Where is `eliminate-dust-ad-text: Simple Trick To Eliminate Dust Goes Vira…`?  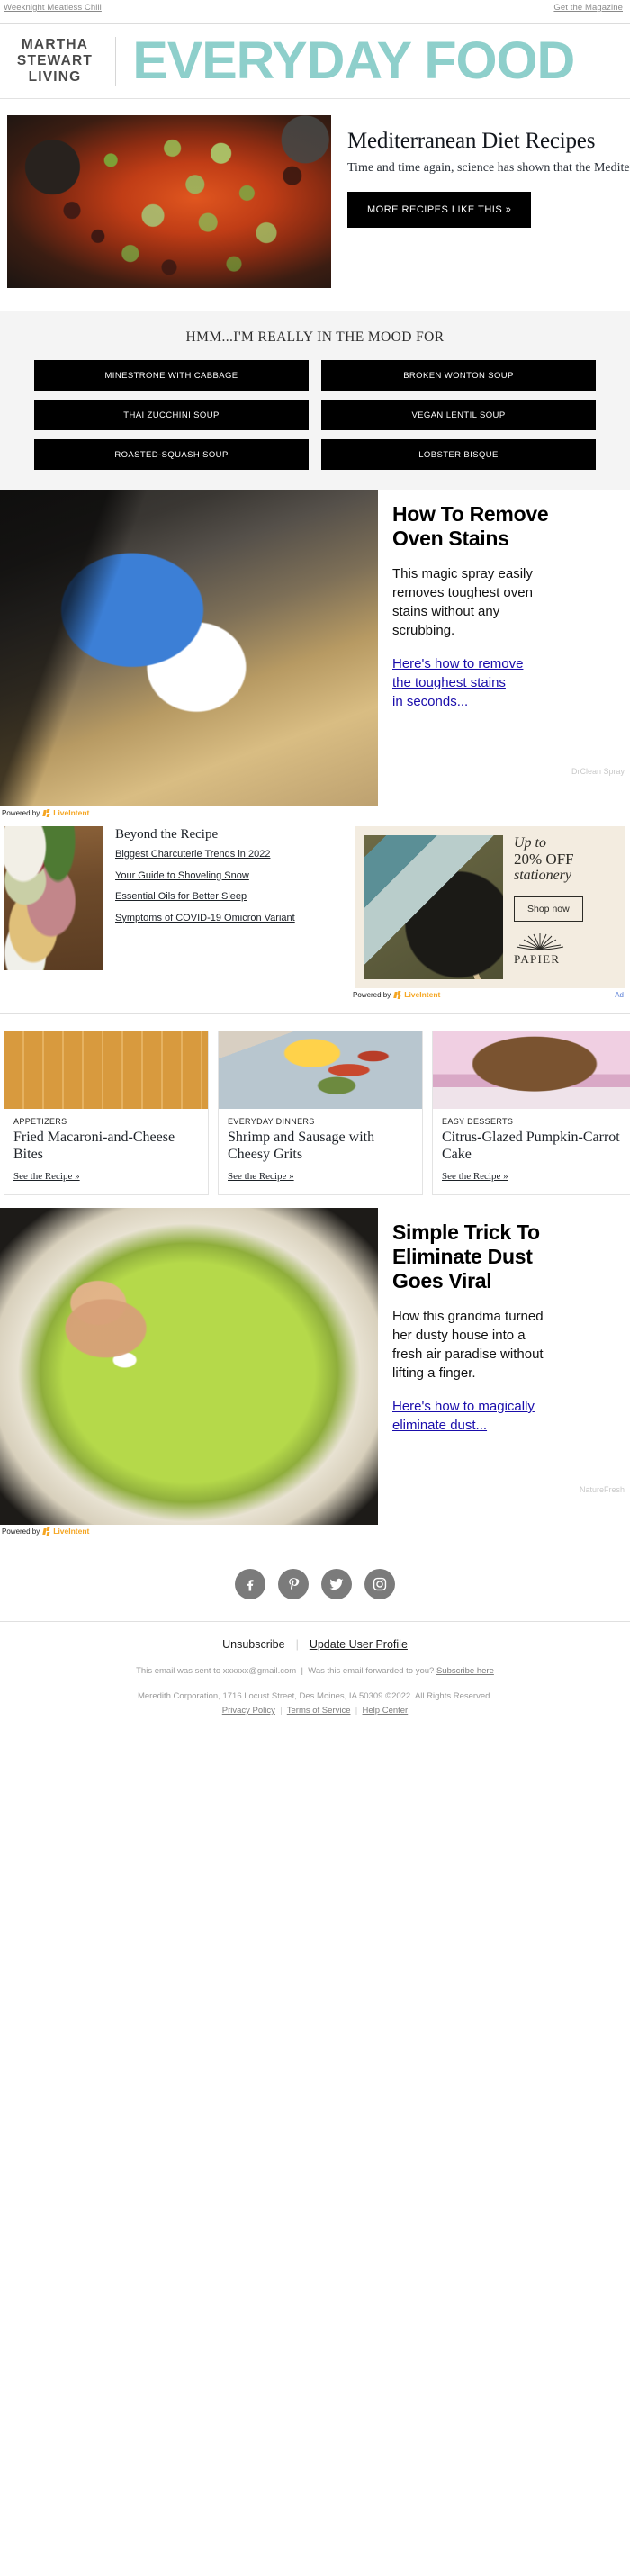 eliminate-dust-ad-text: Simple Trick To Eliminate Dust Goes Vira… is located at coordinates (504, 1321).